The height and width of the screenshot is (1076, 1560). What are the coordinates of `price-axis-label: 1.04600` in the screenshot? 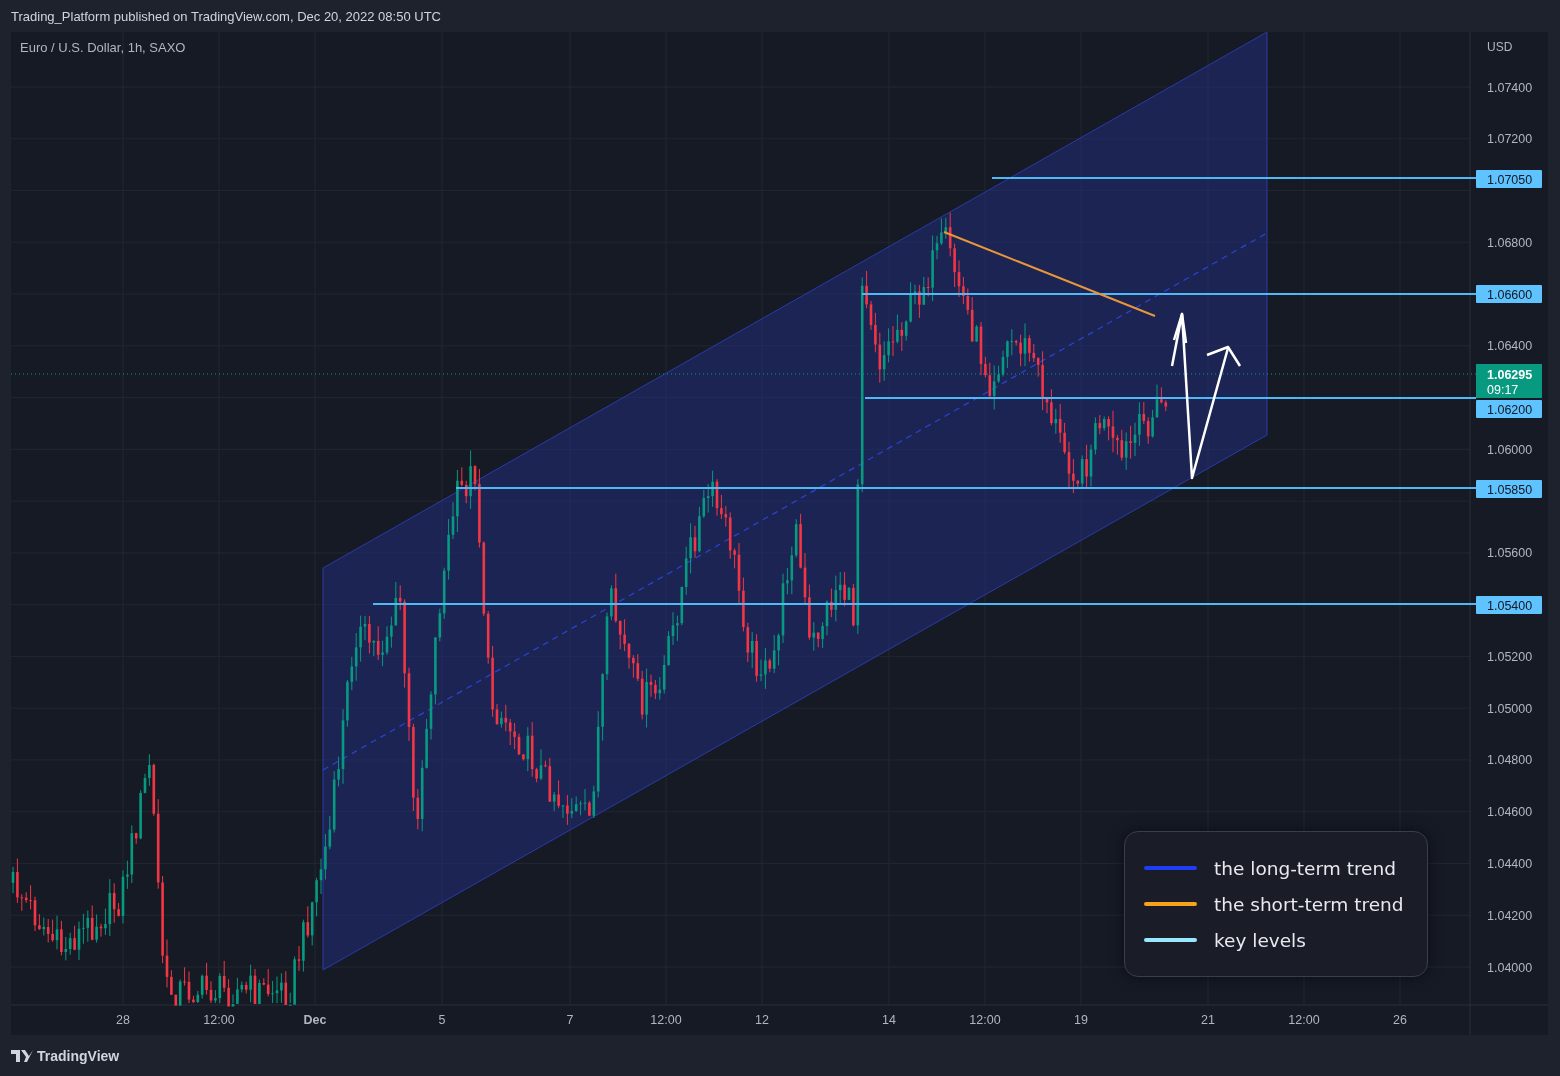 It's located at (1510, 812).